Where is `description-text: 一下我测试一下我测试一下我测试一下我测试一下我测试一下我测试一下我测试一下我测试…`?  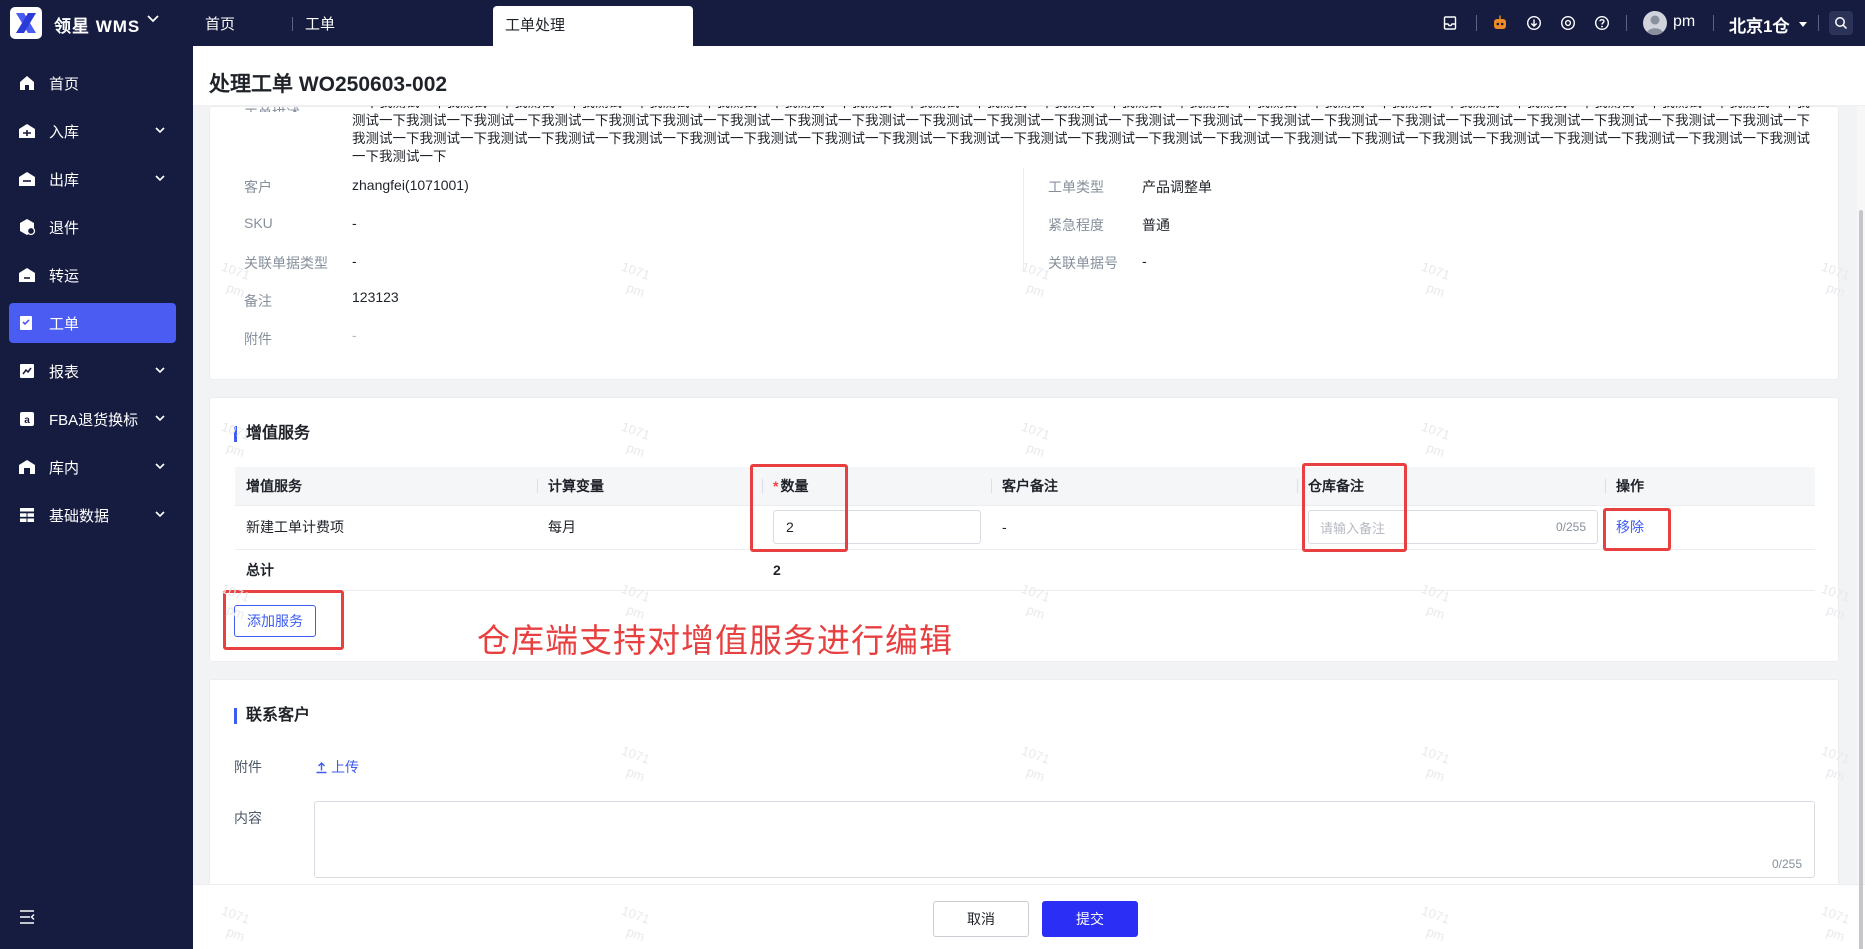 description-text: 一下我测试一下我测试一下我测试一下我测试一下我测试一下我测试一下我测试一下我测试… is located at coordinates (1081, 134).